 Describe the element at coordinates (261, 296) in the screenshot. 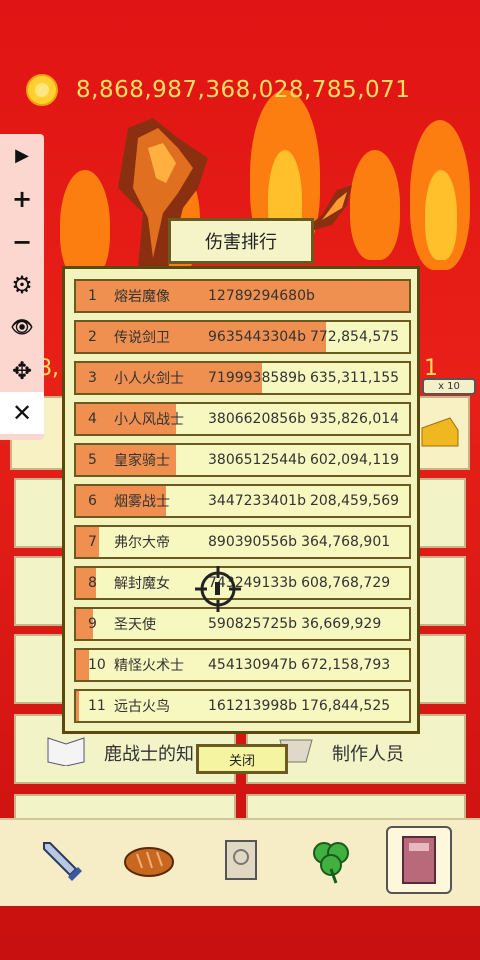

I see `damage-value: 12789294680b` at that location.